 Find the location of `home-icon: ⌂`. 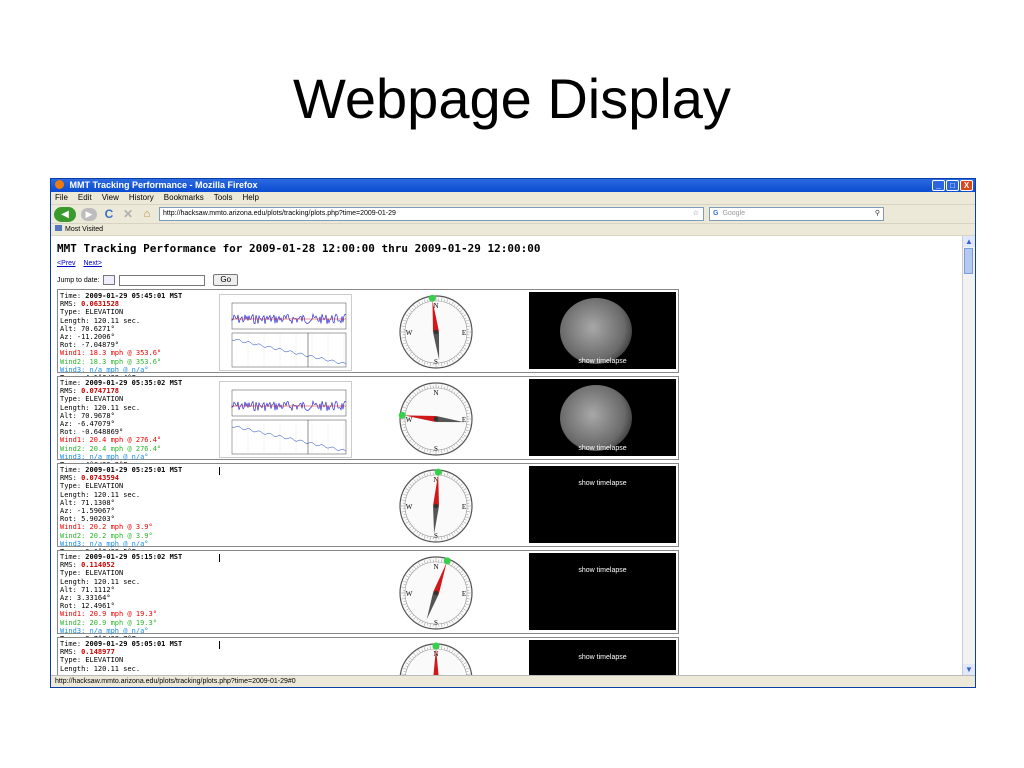

home-icon: ⌂ is located at coordinates (147, 214).